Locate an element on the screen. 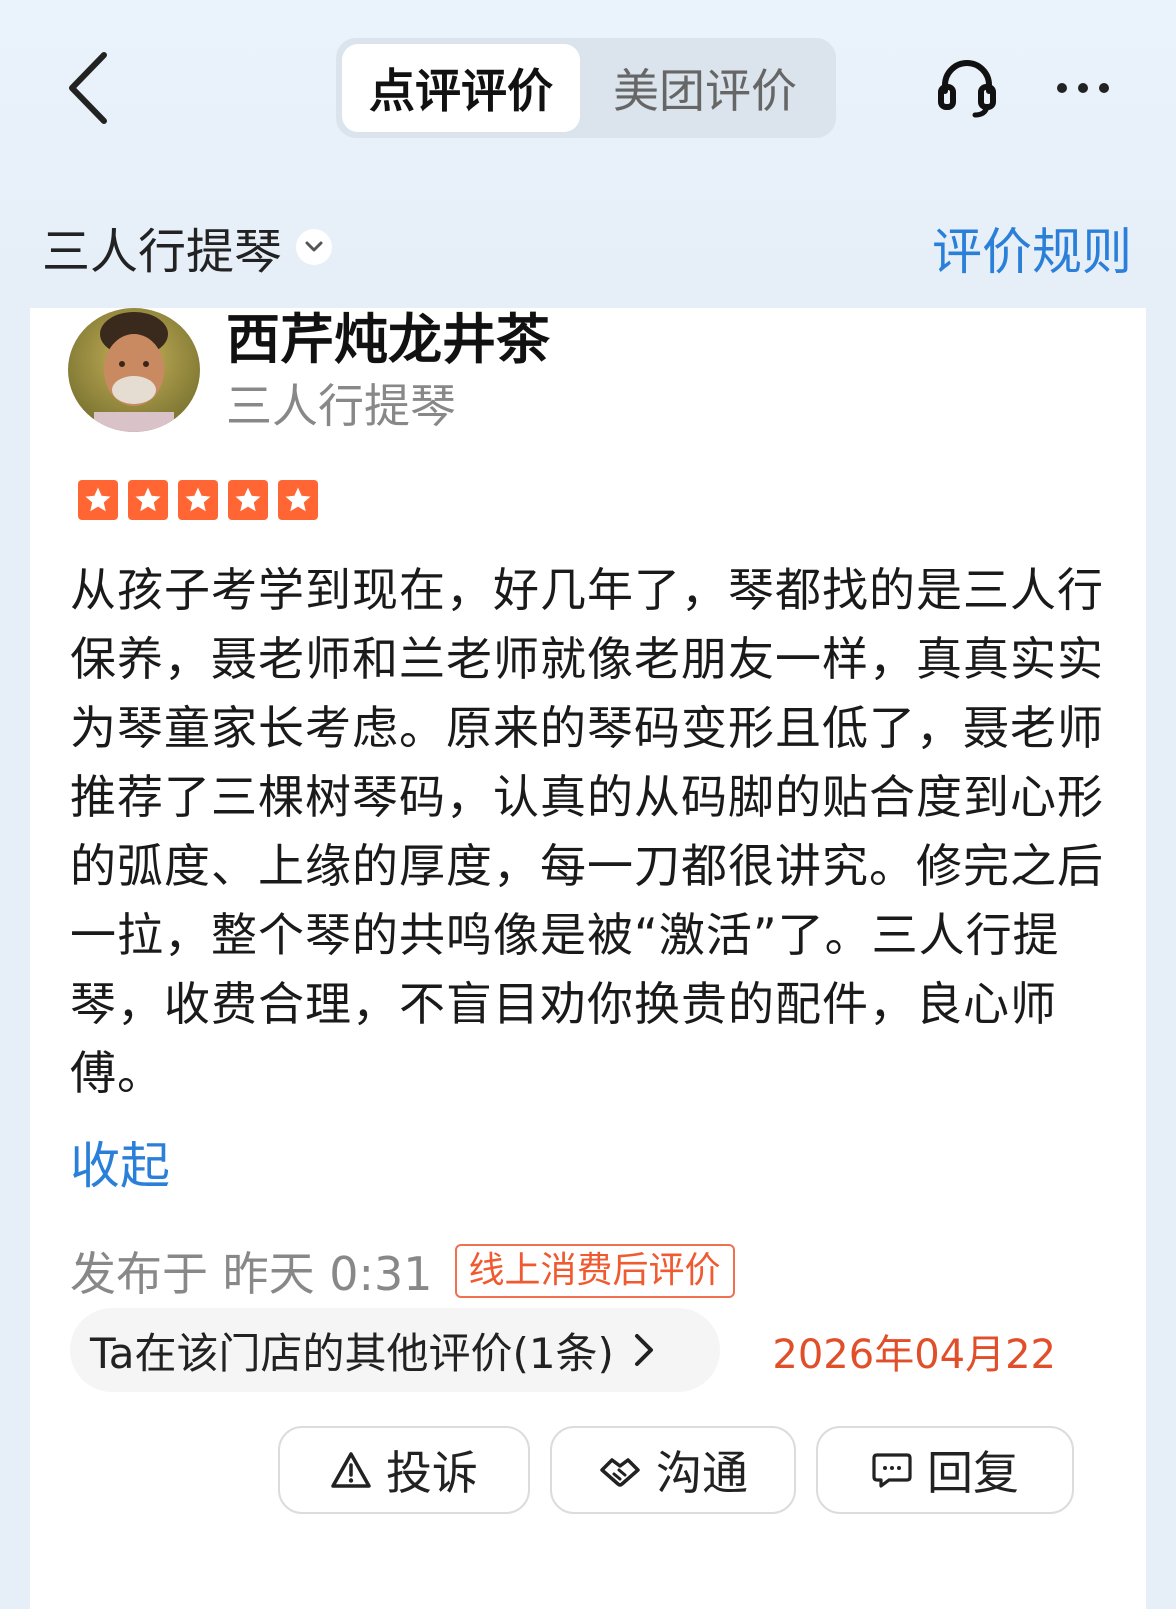 The height and width of the screenshot is (1609, 1176). customer-support-button is located at coordinates (967, 87).